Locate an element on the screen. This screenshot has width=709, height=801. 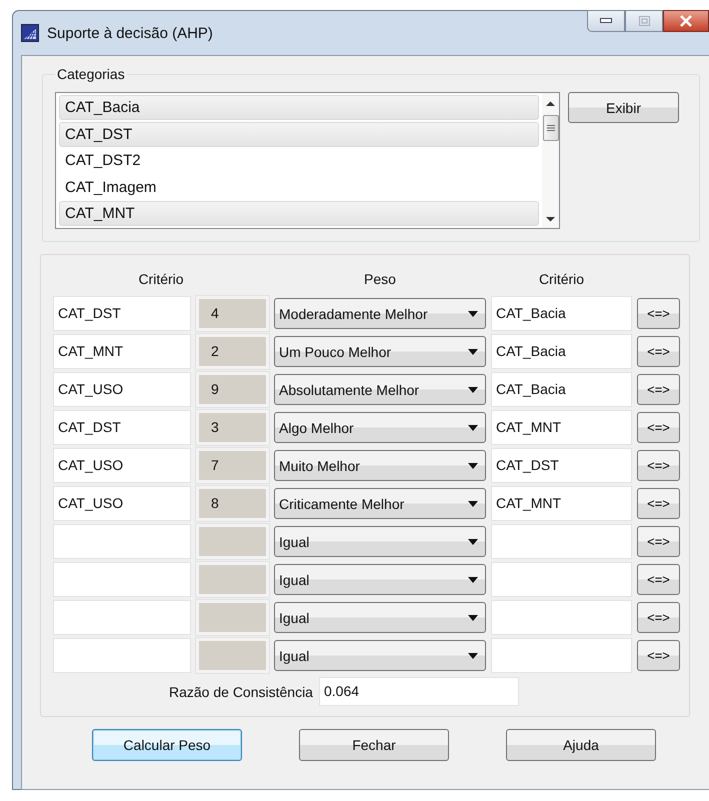
list-item: CAT_Bacia is located at coordinates (299, 107).